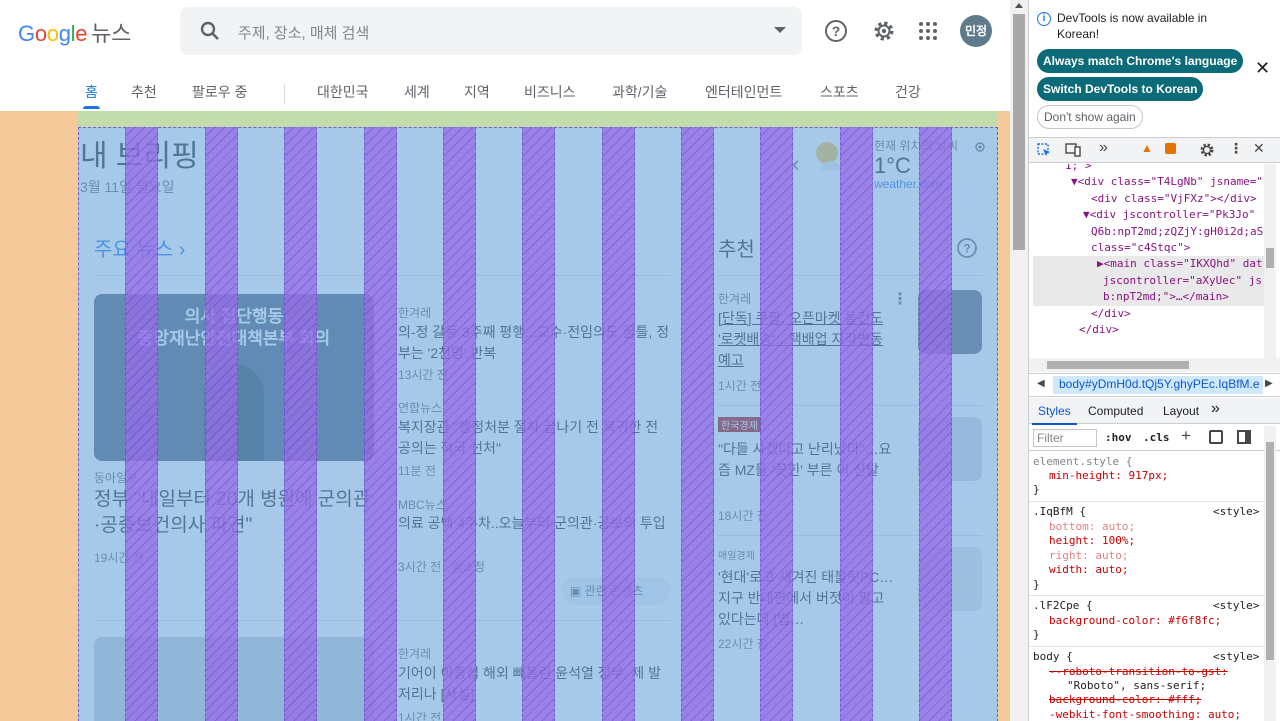  Describe the element at coordinates (795, 164) in the screenshot. I see `chevron-left-icon: ‹` at that location.